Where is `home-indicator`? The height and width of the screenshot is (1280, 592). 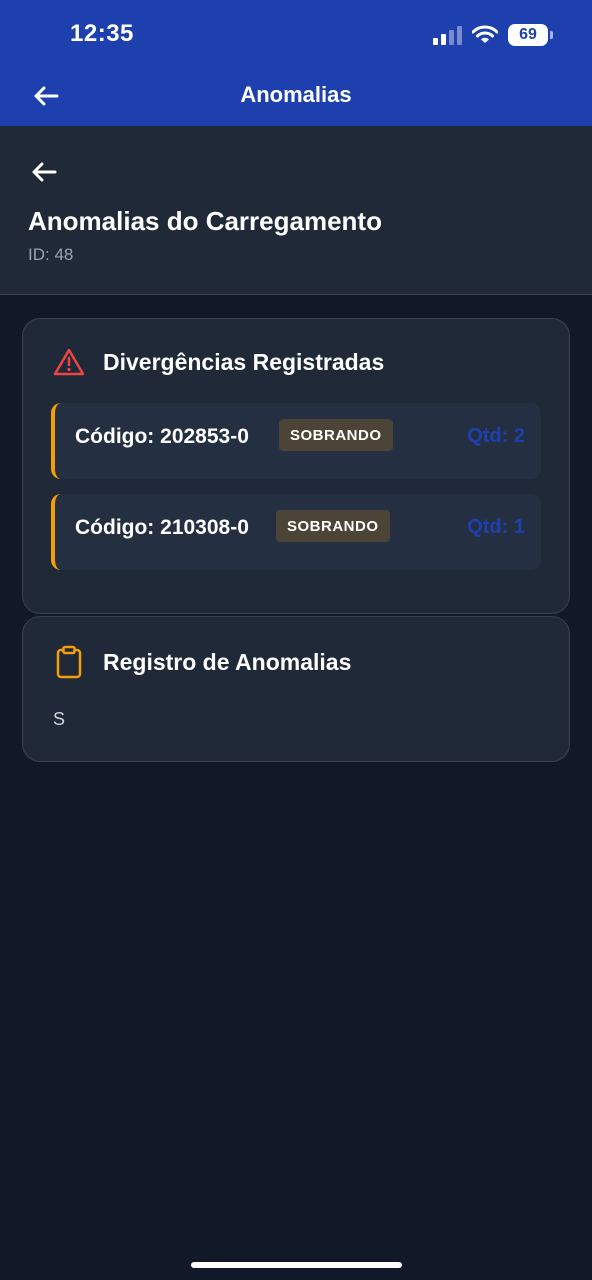
home-indicator is located at coordinates (296, 1265).